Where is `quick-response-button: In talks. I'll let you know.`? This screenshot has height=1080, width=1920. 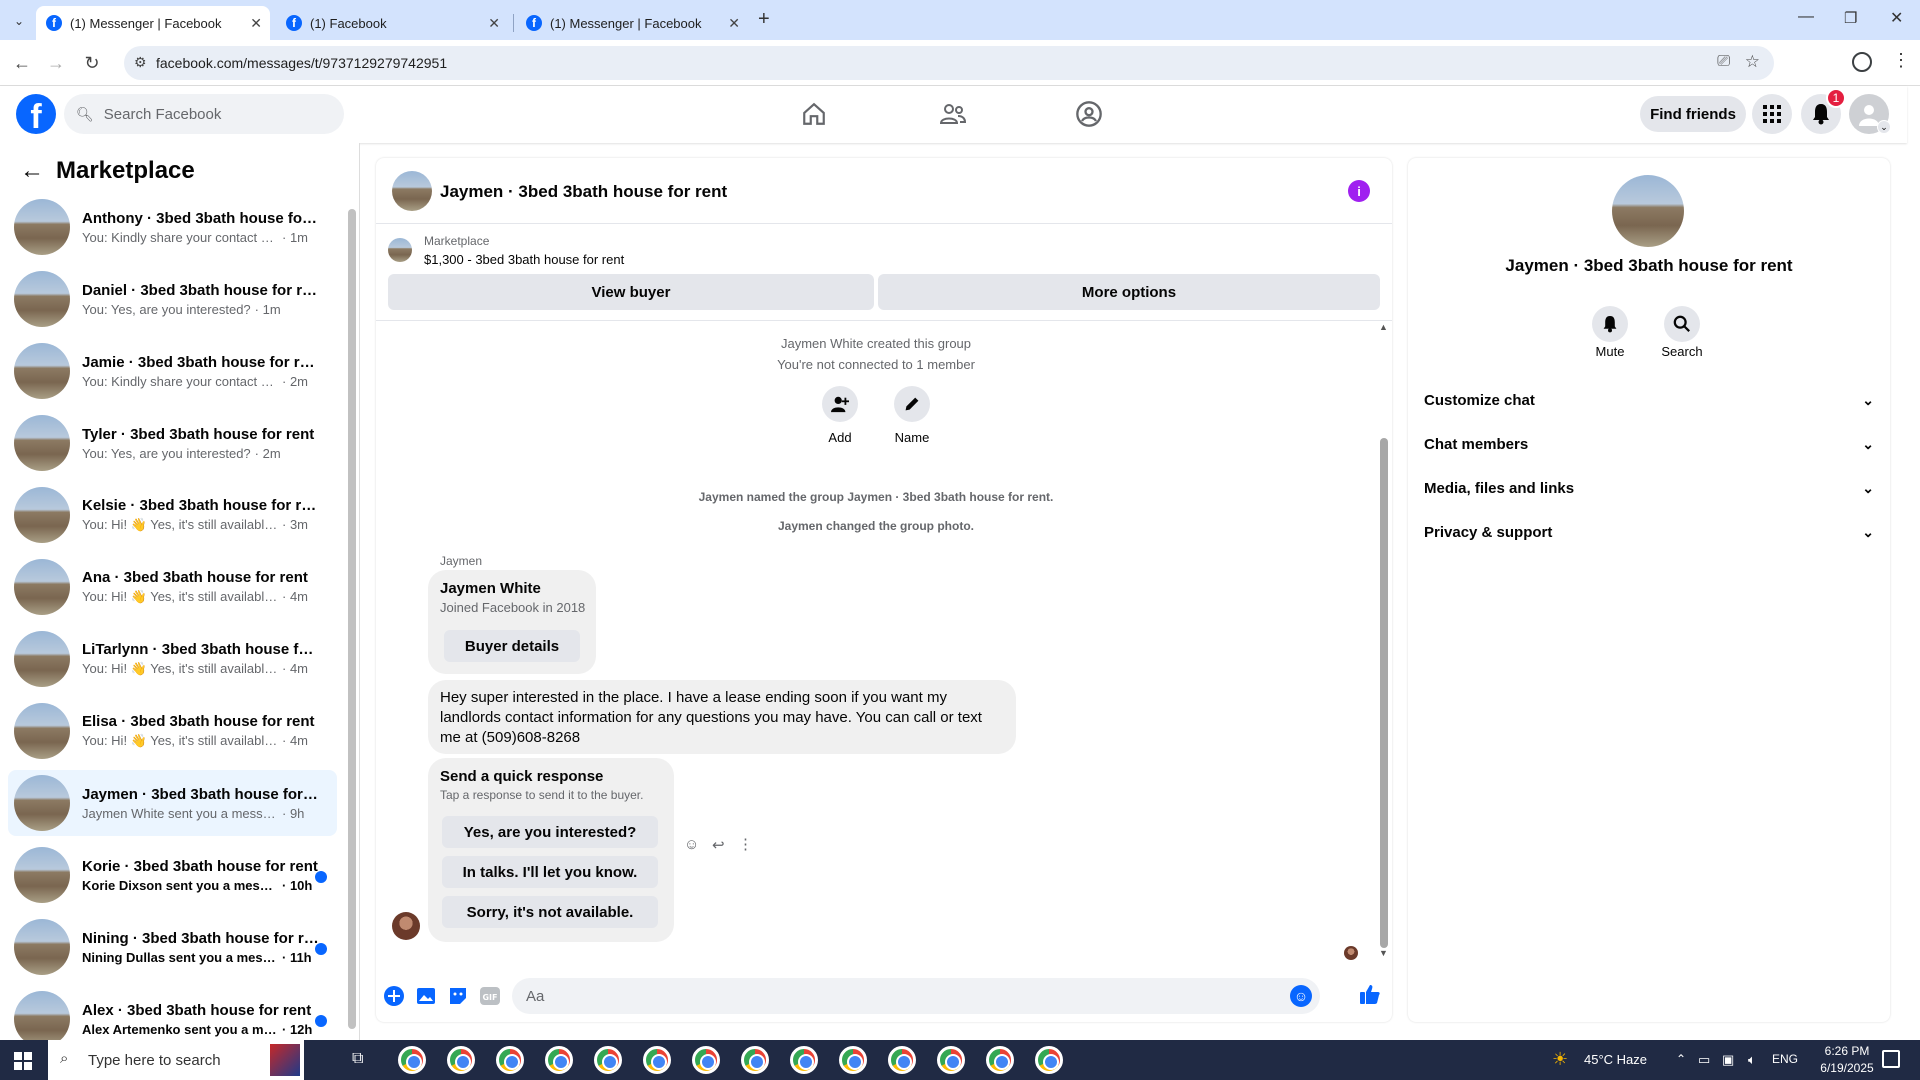
quick-response-button: In talks. I'll let you know. is located at coordinates (550, 872).